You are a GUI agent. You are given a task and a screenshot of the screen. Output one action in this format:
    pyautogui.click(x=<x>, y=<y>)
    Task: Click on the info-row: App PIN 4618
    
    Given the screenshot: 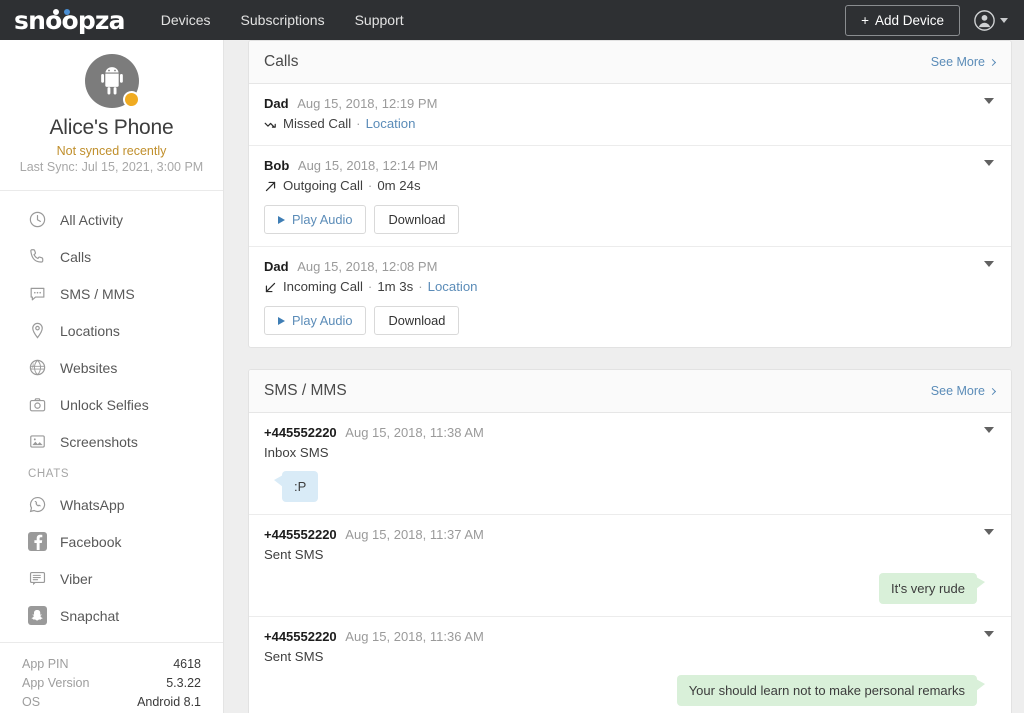 What is the action you would take?
    pyautogui.click(x=111, y=664)
    